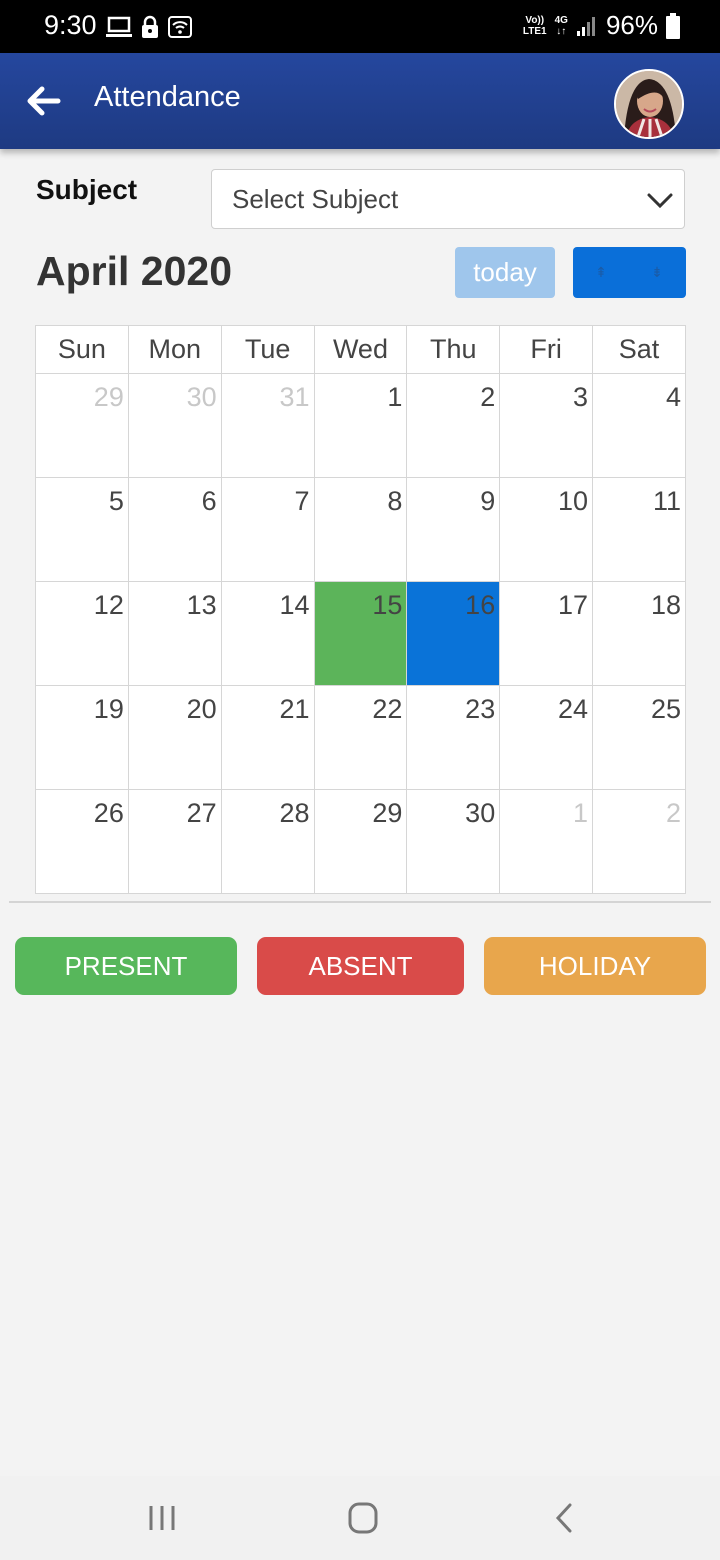 This screenshot has height=1560, width=720. I want to click on calendar-day-cell-present: 15, so click(360, 633).